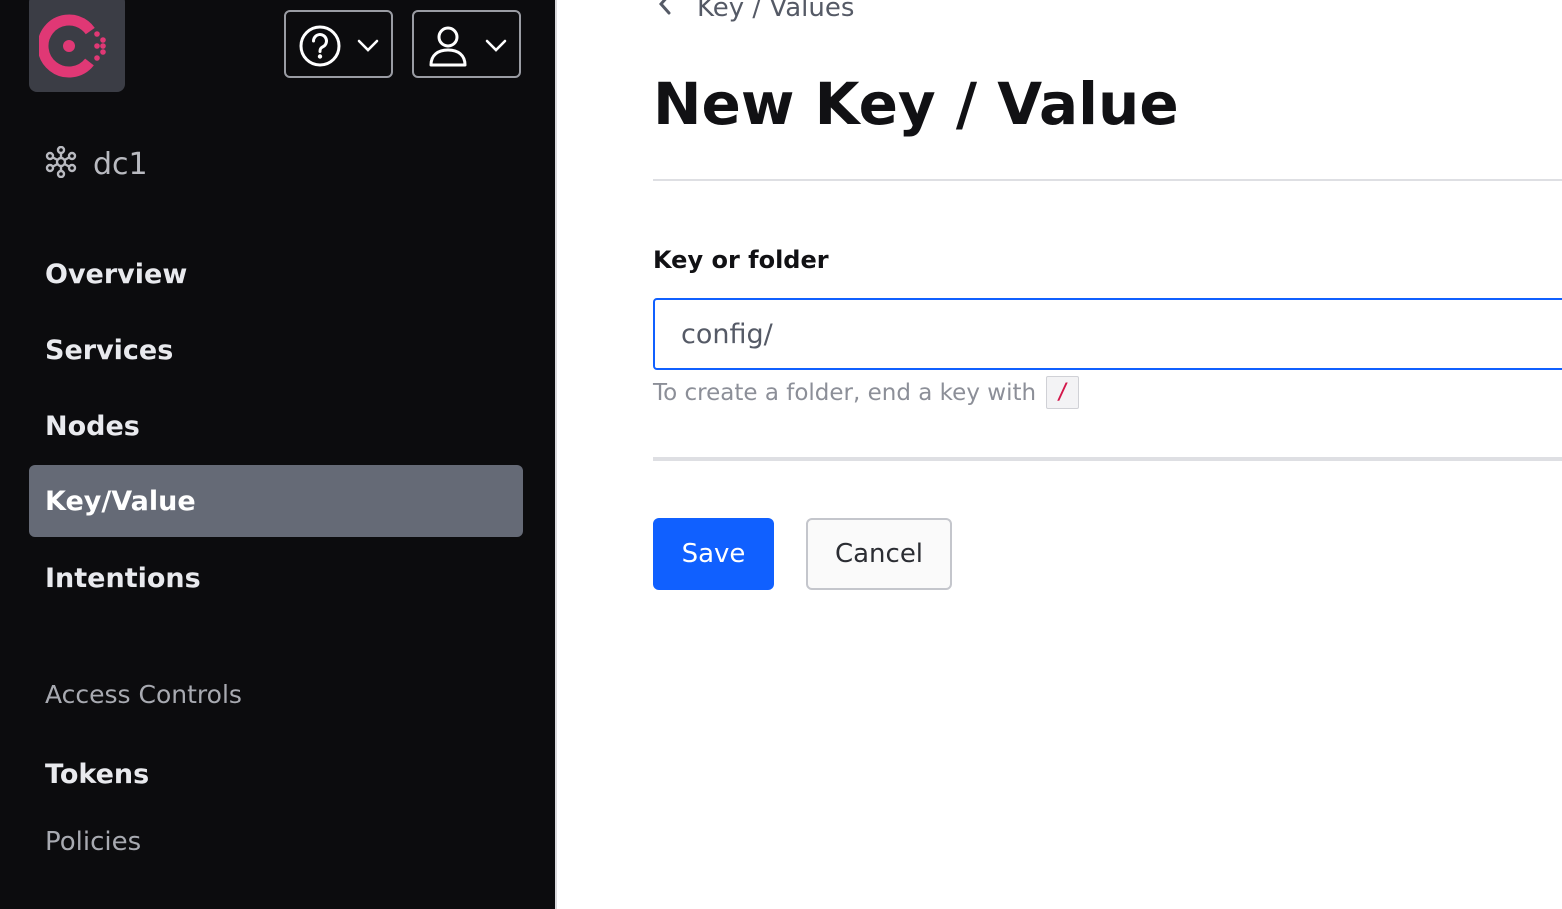  I want to click on help-menu-button, so click(338, 44).